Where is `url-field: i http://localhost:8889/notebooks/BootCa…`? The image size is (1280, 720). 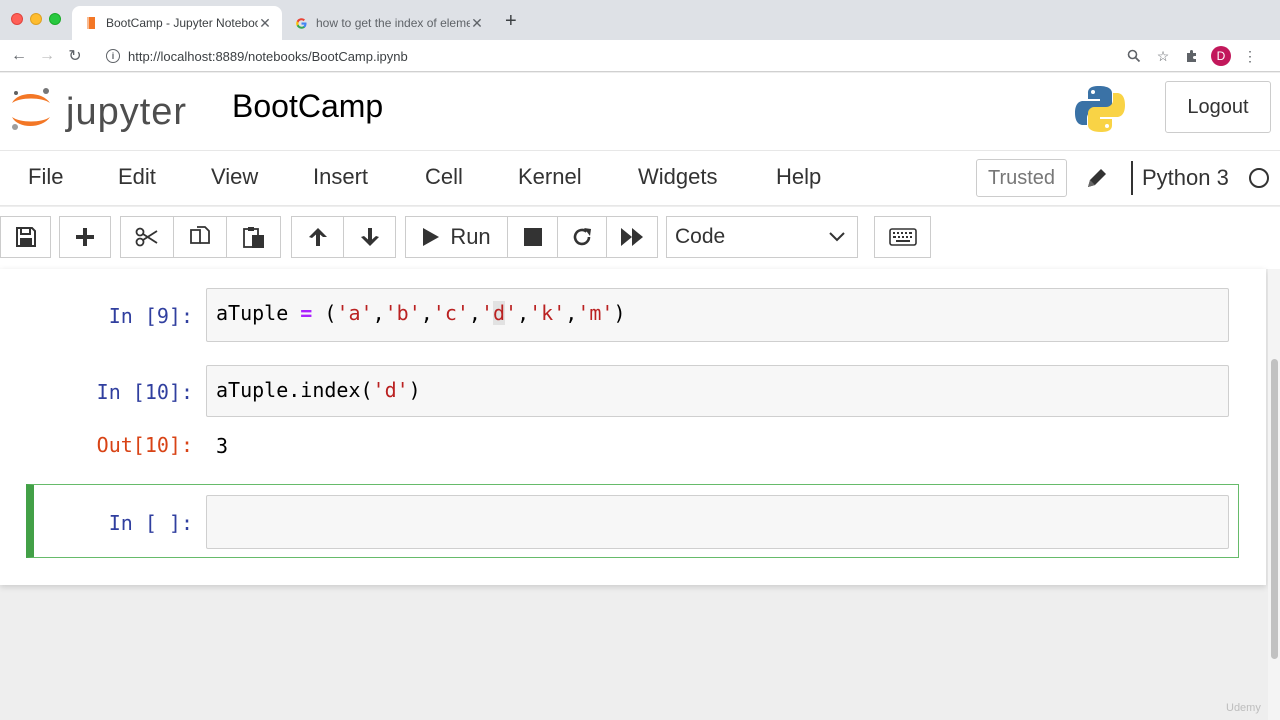 url-field: i http://localhost:8889/notebooks/BootCa… is located at coordinates (680, 56).